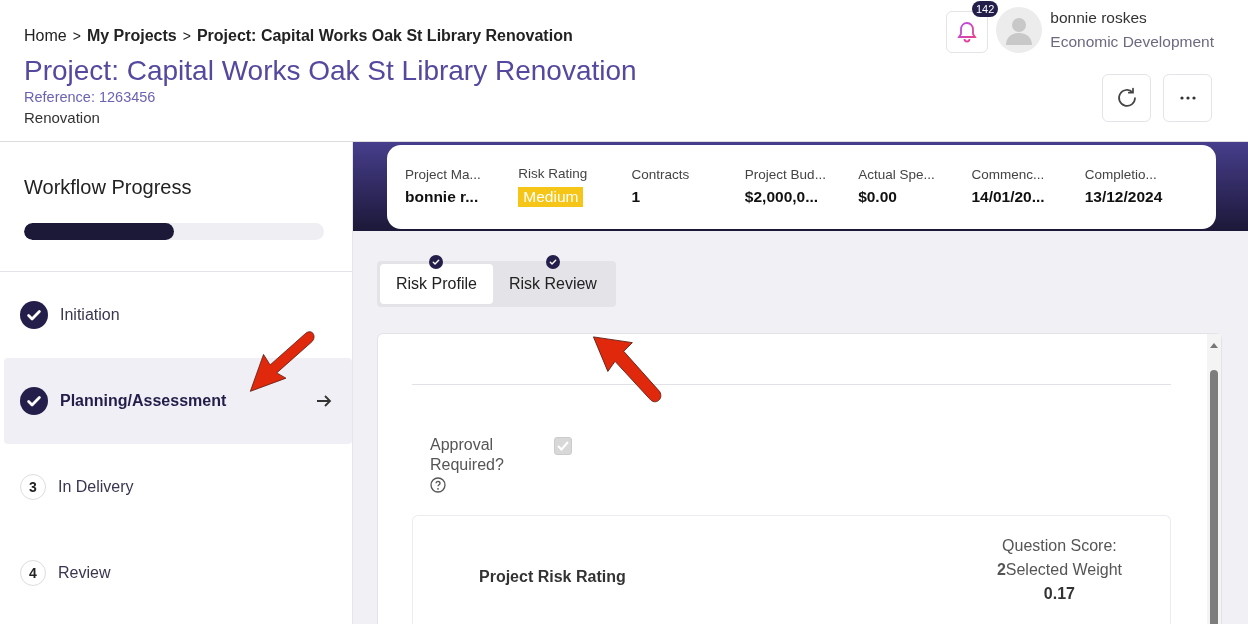 Image resolution: width=1248 pixels, height=624 pixels. What do you see at coordinates (62, 118) in the screenshot?
I see `category-text: Renovation` at bounding box center [62, 118].